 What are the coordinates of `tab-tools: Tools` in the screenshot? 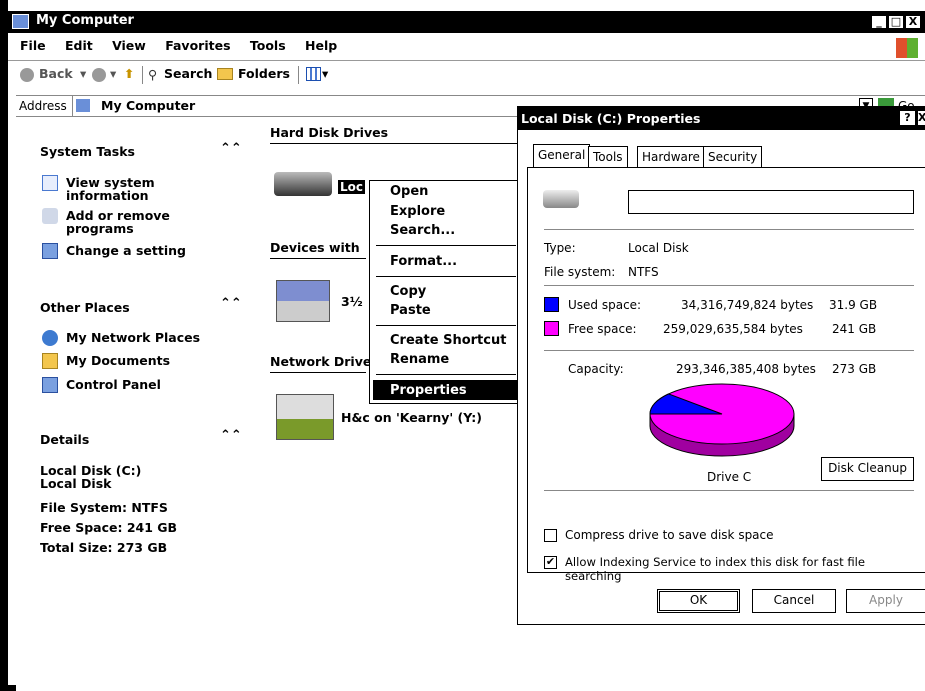 It's located at (608, 157).